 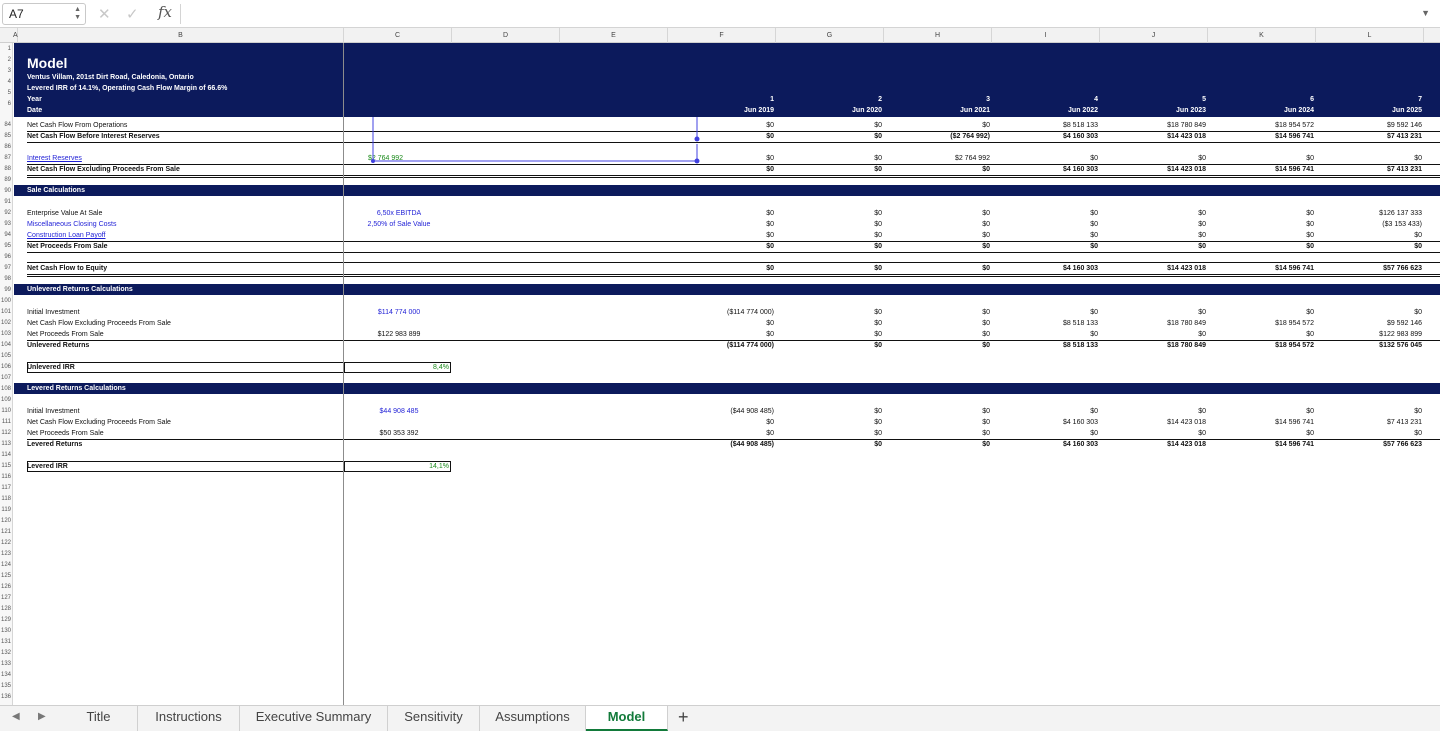 I want to click on row-header-115: 115, so click(x=6, y=466).